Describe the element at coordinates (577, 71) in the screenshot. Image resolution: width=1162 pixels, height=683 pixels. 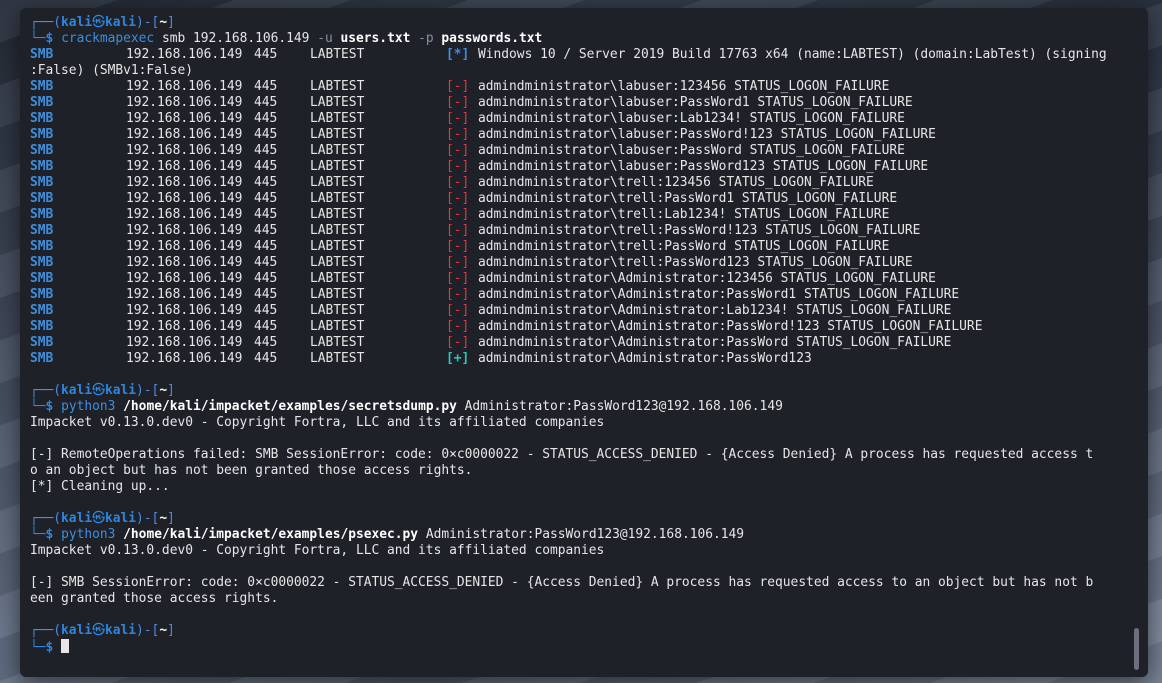
I see `smb-info-continued: :False) (SMBv1:False)` at that location.